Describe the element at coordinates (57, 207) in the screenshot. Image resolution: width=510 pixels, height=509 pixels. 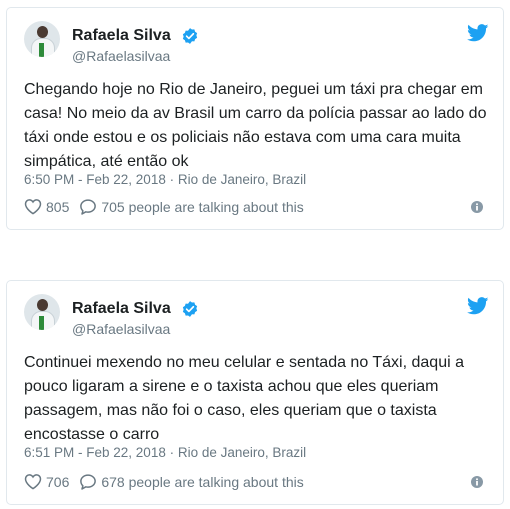
I see `like-count: 805` at that location.